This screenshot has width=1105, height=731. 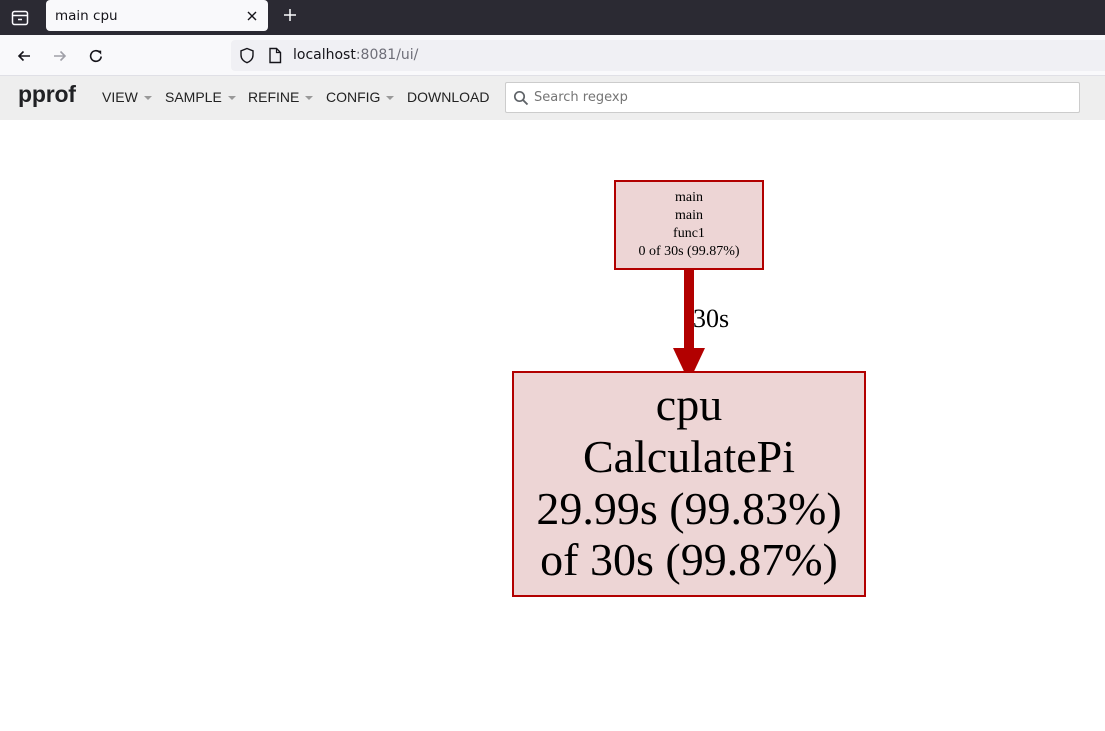 What do you see at coordinates (521, 98) in the screenshot?
I see `search-icon` at bounding box center [521, 98].